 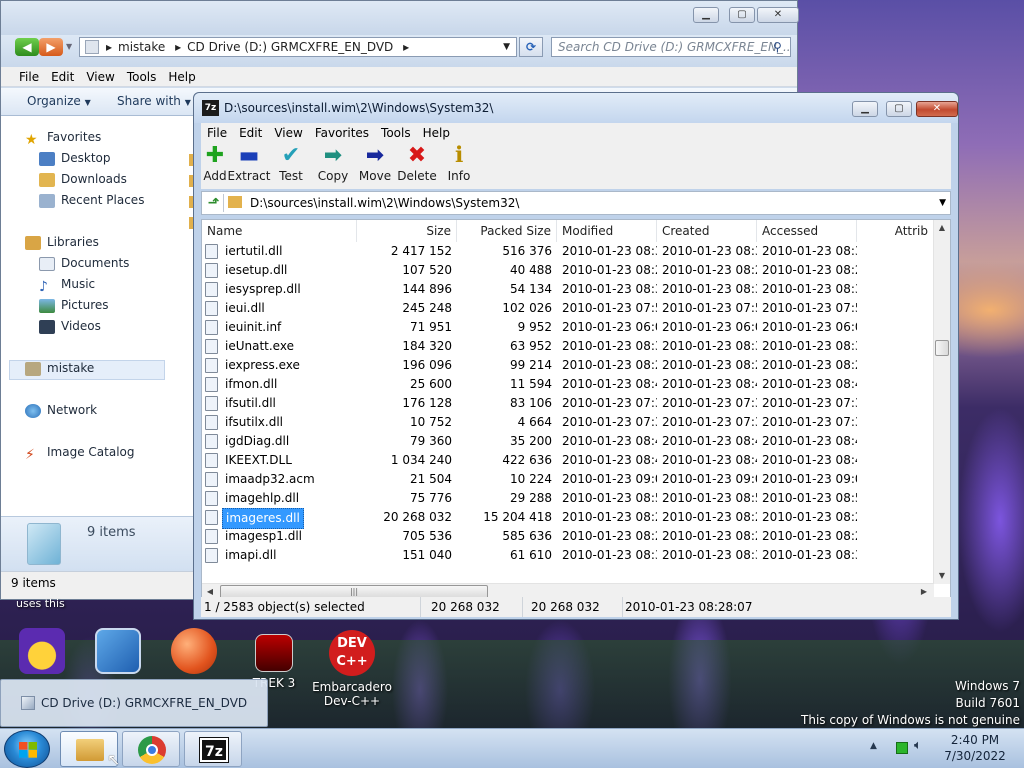 What do you see at coordinates (118, 653) in the screenshot?
I see `desktop-icon-control-panel` at bounding box center [118, 653].